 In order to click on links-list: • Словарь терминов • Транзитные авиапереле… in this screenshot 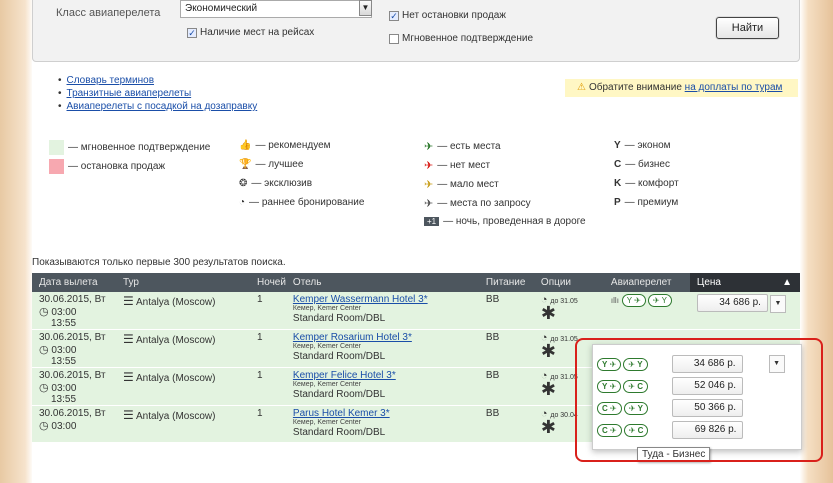, I will do `click(158, 93)`.